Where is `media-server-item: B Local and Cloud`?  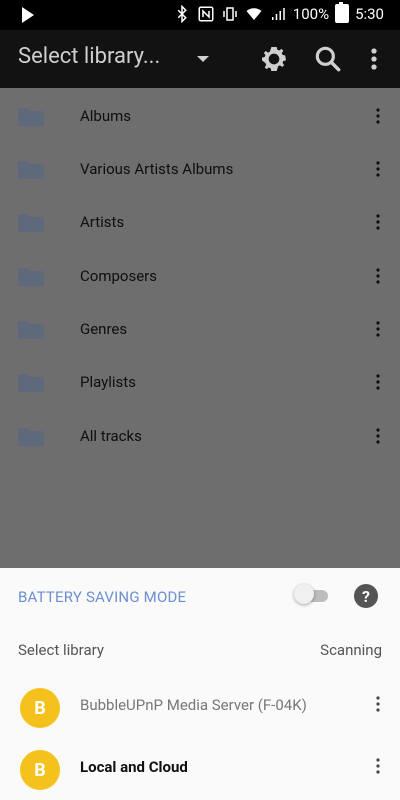
media-server-item: B Local and Cloud is located at coordinates (200, 768).